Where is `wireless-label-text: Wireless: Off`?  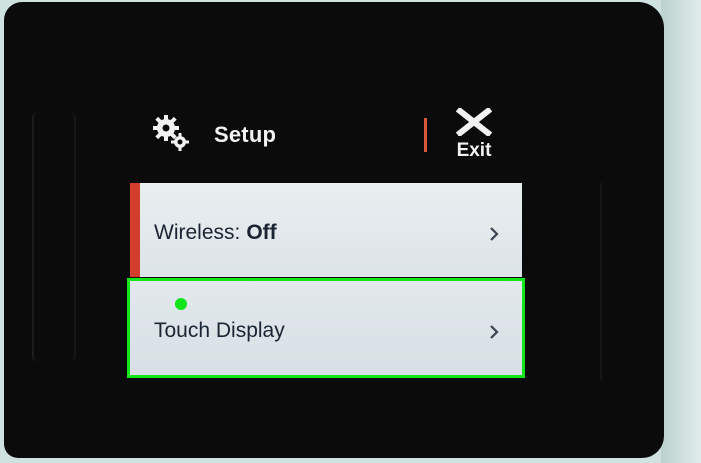
wireless-label-text: Wireless: Off is located at coordinates (215, 233).